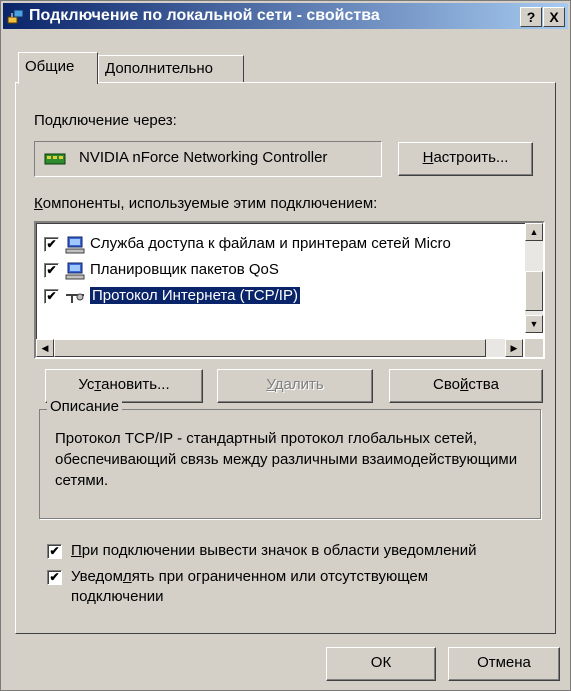 This screenshot has height=691, width=571. What do you see at coordinates (270, 384) in the screenshot?
I see `remove-hotkey: У` at bounding box center [270, 384].